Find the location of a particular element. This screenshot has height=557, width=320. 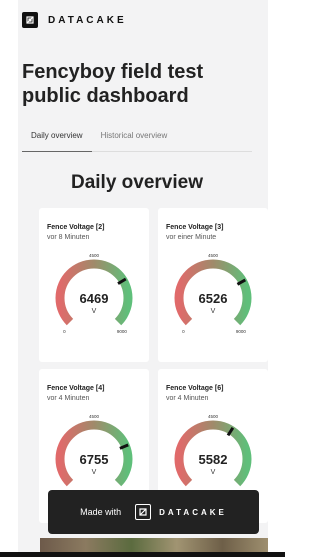

gauge-chart: 0 4500 9000 6469 V is located at coordinates (94, 294).